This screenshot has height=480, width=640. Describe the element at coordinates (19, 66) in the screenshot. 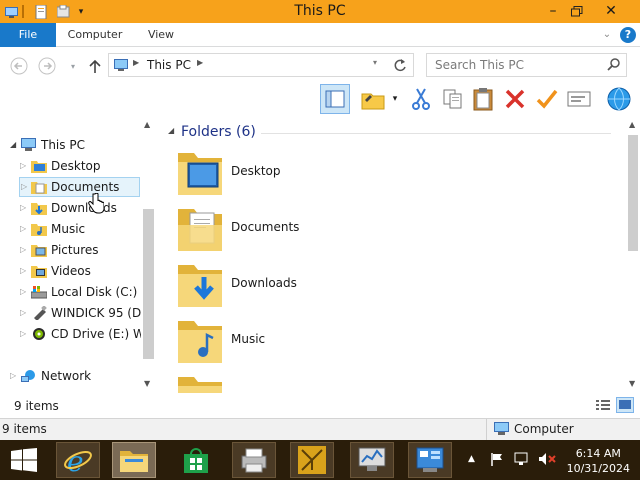

I see `back-button` at that location.